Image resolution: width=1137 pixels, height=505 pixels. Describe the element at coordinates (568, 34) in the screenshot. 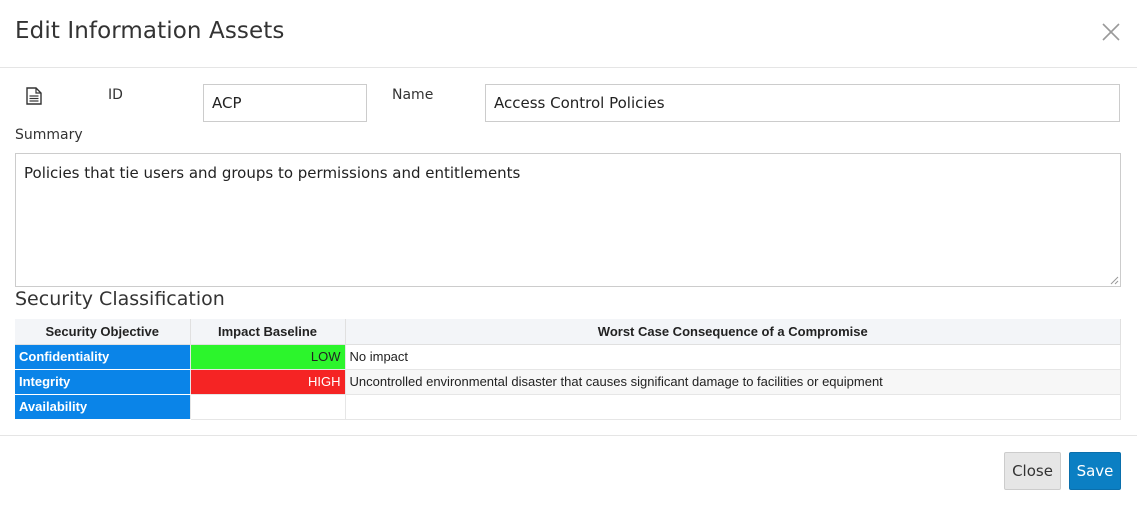

I see `modal-header: Edit Information Assets` at that location.